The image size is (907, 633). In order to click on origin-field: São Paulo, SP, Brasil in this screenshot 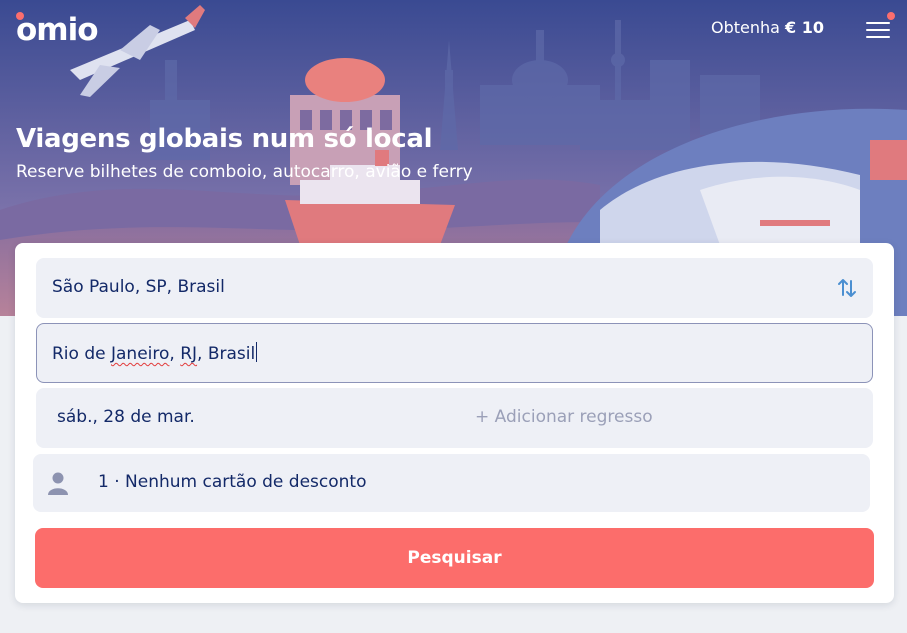, I will do `click(454, 288)`.